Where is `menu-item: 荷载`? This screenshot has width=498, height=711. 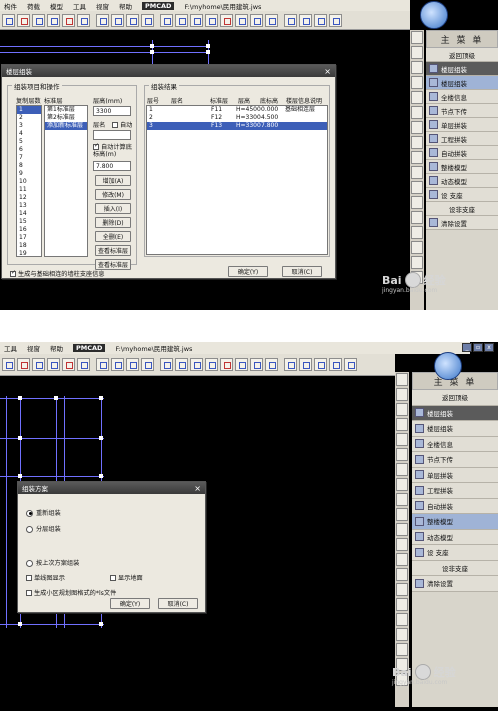 menu-item: 荷载 is located at coordinates (33, 6).